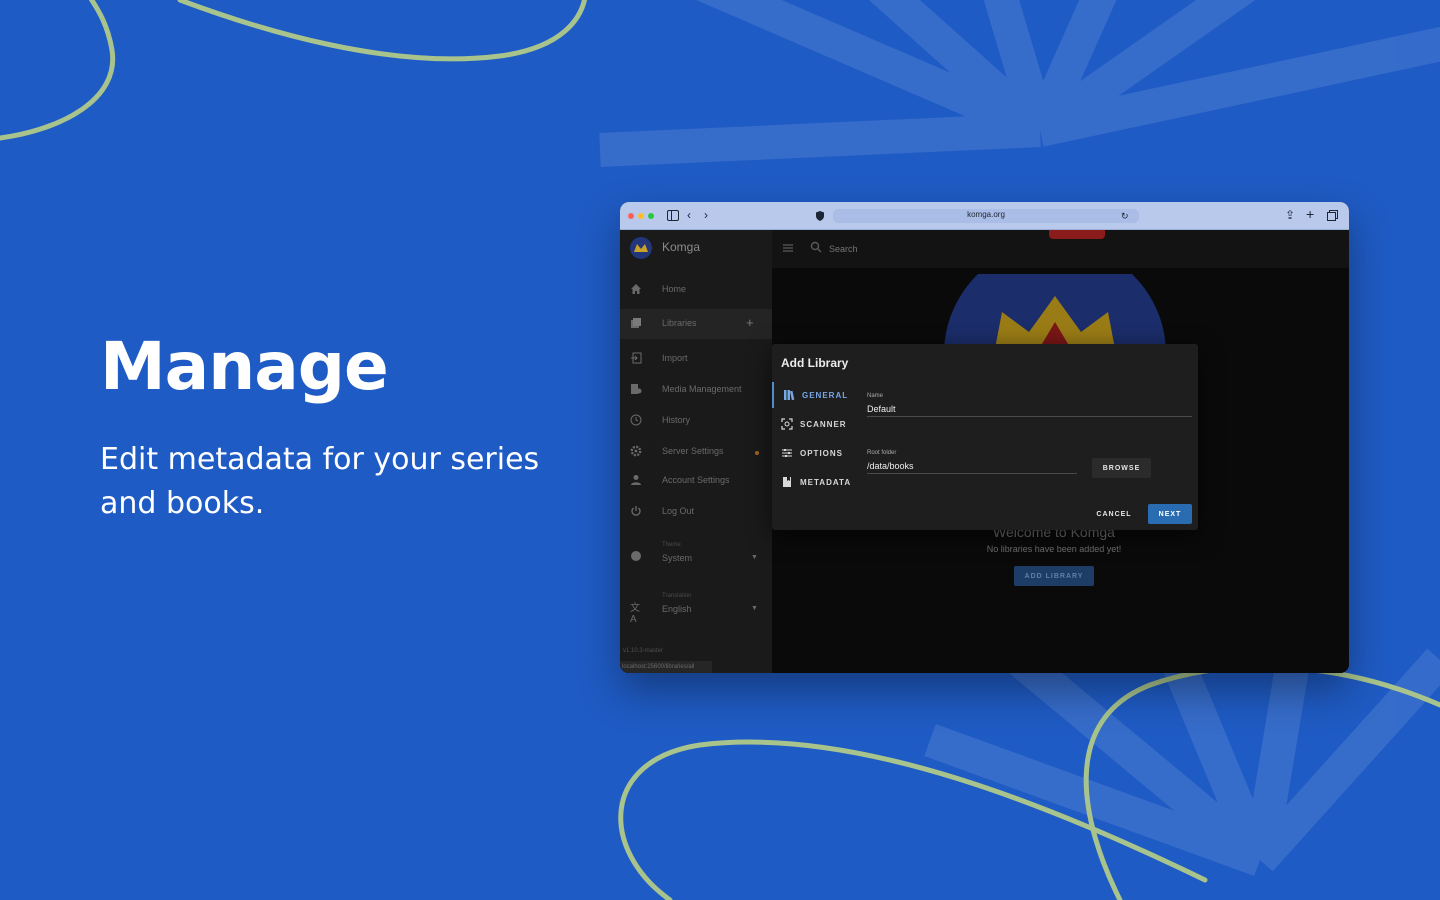 Image resolution: width=1440 pixels, height=900 pixels. What do you see at coordinates (636, 451) in the screenshot?
I see `gear-icon` at bounding box center [636, 451].